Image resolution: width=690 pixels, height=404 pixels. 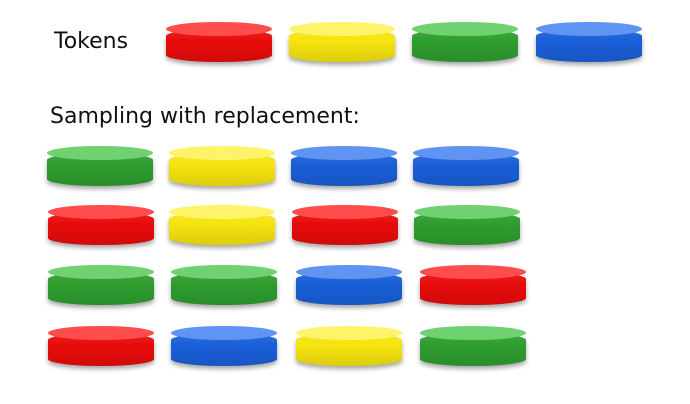 I want to click on sample-row1-token-yellow, so click(x=222, y=166).